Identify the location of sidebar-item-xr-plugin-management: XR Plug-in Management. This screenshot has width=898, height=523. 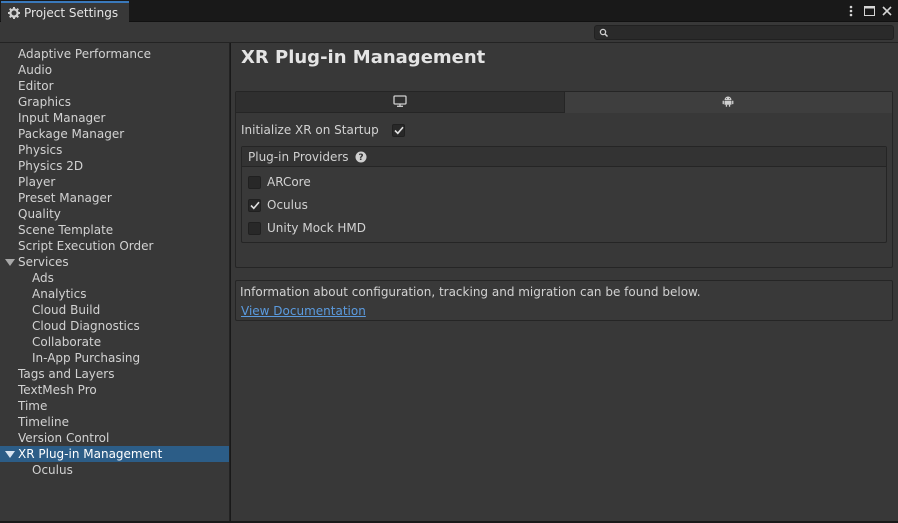
(114, 454).